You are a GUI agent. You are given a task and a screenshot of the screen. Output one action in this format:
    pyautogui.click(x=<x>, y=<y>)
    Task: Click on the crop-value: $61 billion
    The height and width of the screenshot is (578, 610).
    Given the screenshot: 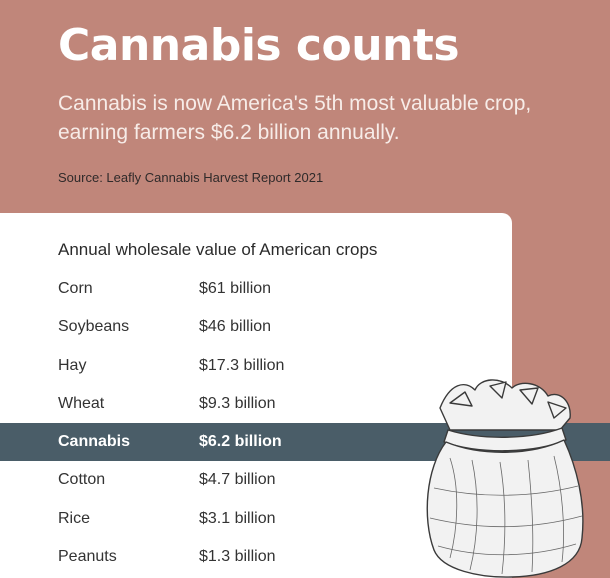 What is the action you would take?
    pyautogui.click(x=235, y=288)
    